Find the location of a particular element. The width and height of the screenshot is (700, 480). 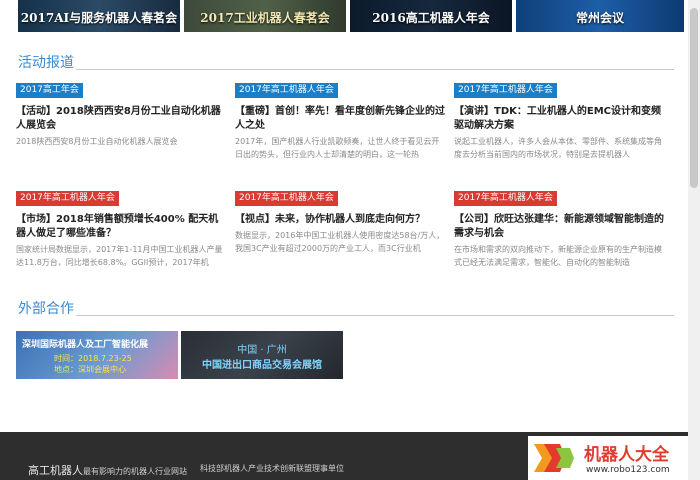

event-banner: 2016高工机器人年会 is located at coordinates (431, 16).